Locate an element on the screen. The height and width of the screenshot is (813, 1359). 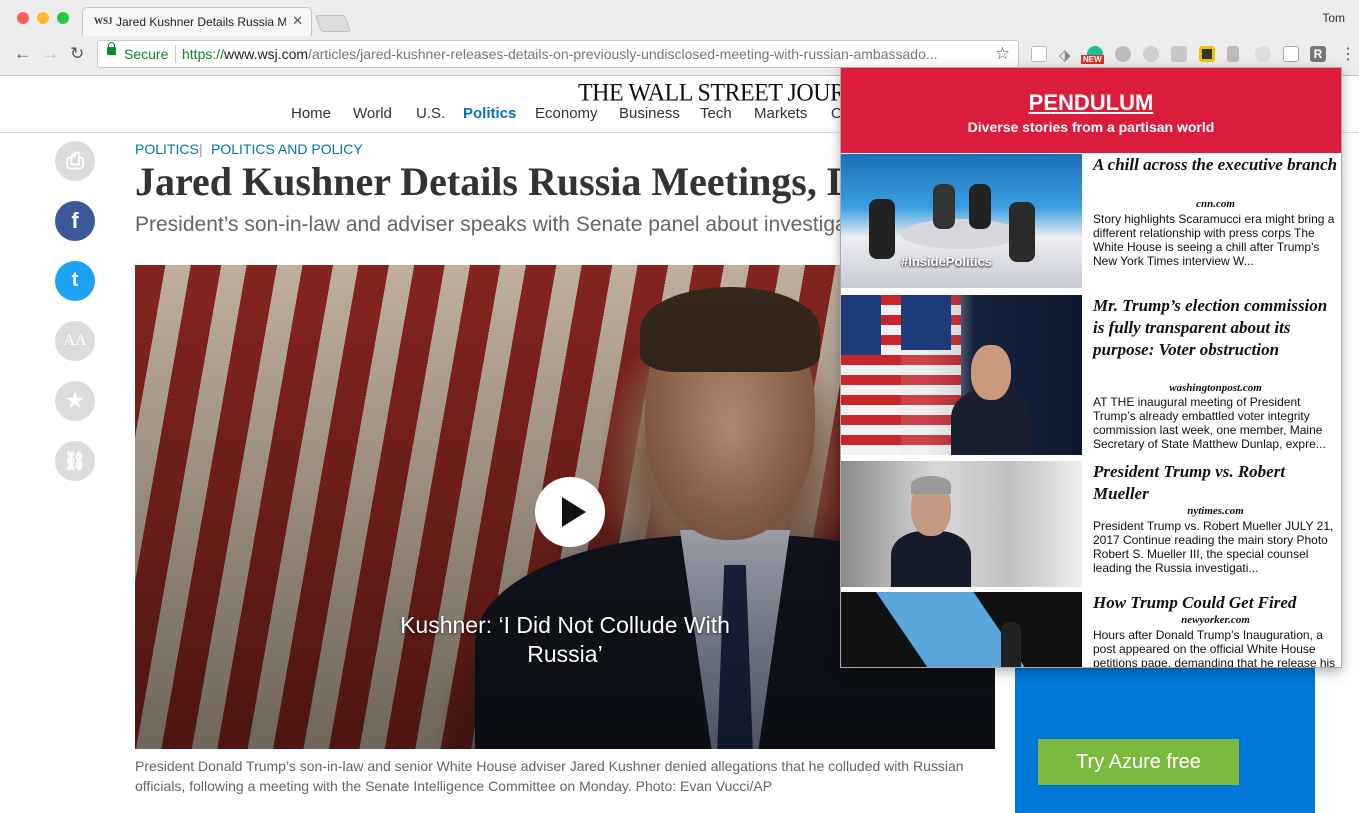
monitor-icon is located at coordinates (1291, 54).